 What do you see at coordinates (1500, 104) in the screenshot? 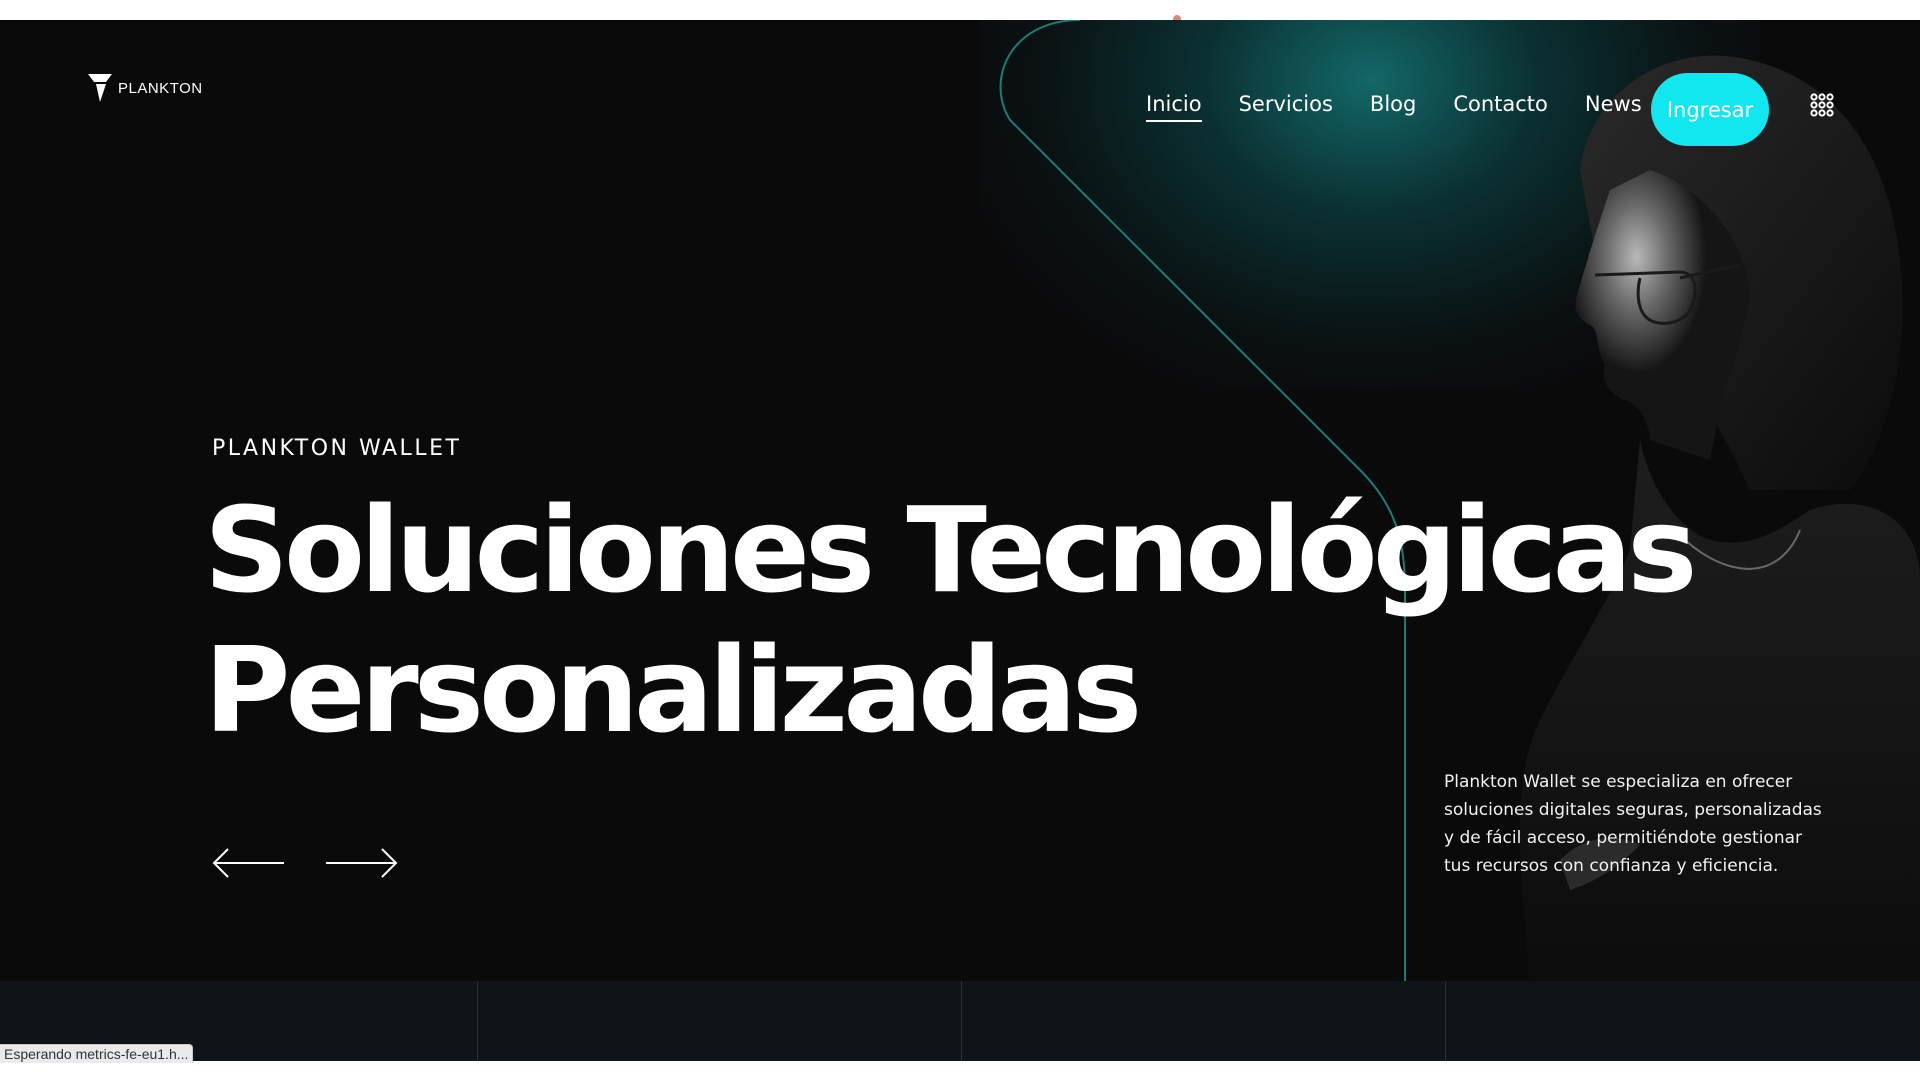
I see `nav-item-contacto: Contacto` at bounding box center [1500, 104].